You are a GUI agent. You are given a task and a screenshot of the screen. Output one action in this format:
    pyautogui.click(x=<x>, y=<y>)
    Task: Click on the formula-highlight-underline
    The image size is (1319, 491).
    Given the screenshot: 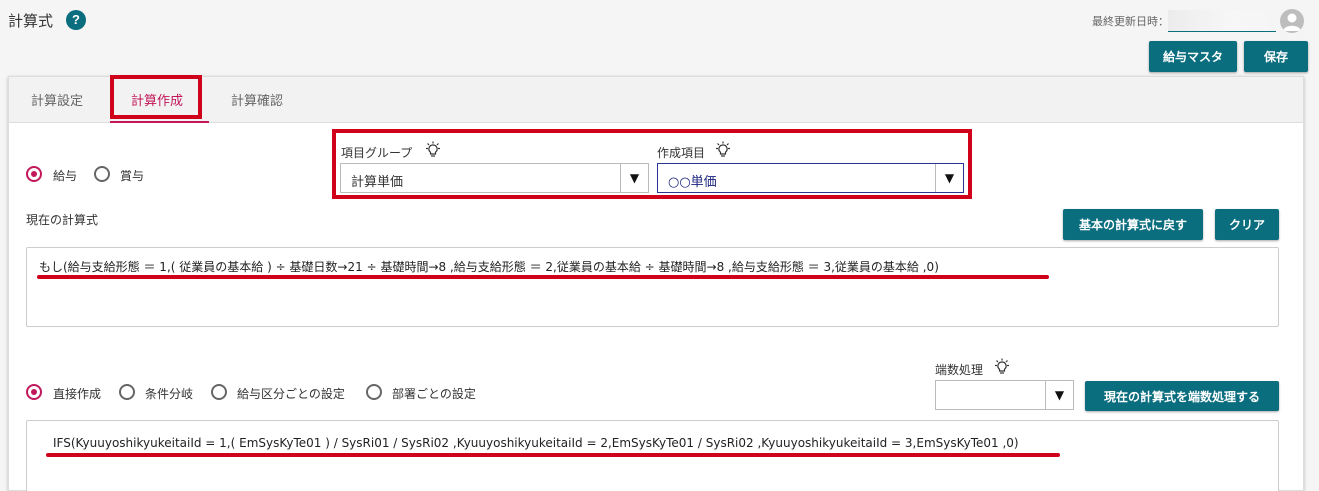 What is the action you would take?
    pyautogui.click(x=543, y=277)
    